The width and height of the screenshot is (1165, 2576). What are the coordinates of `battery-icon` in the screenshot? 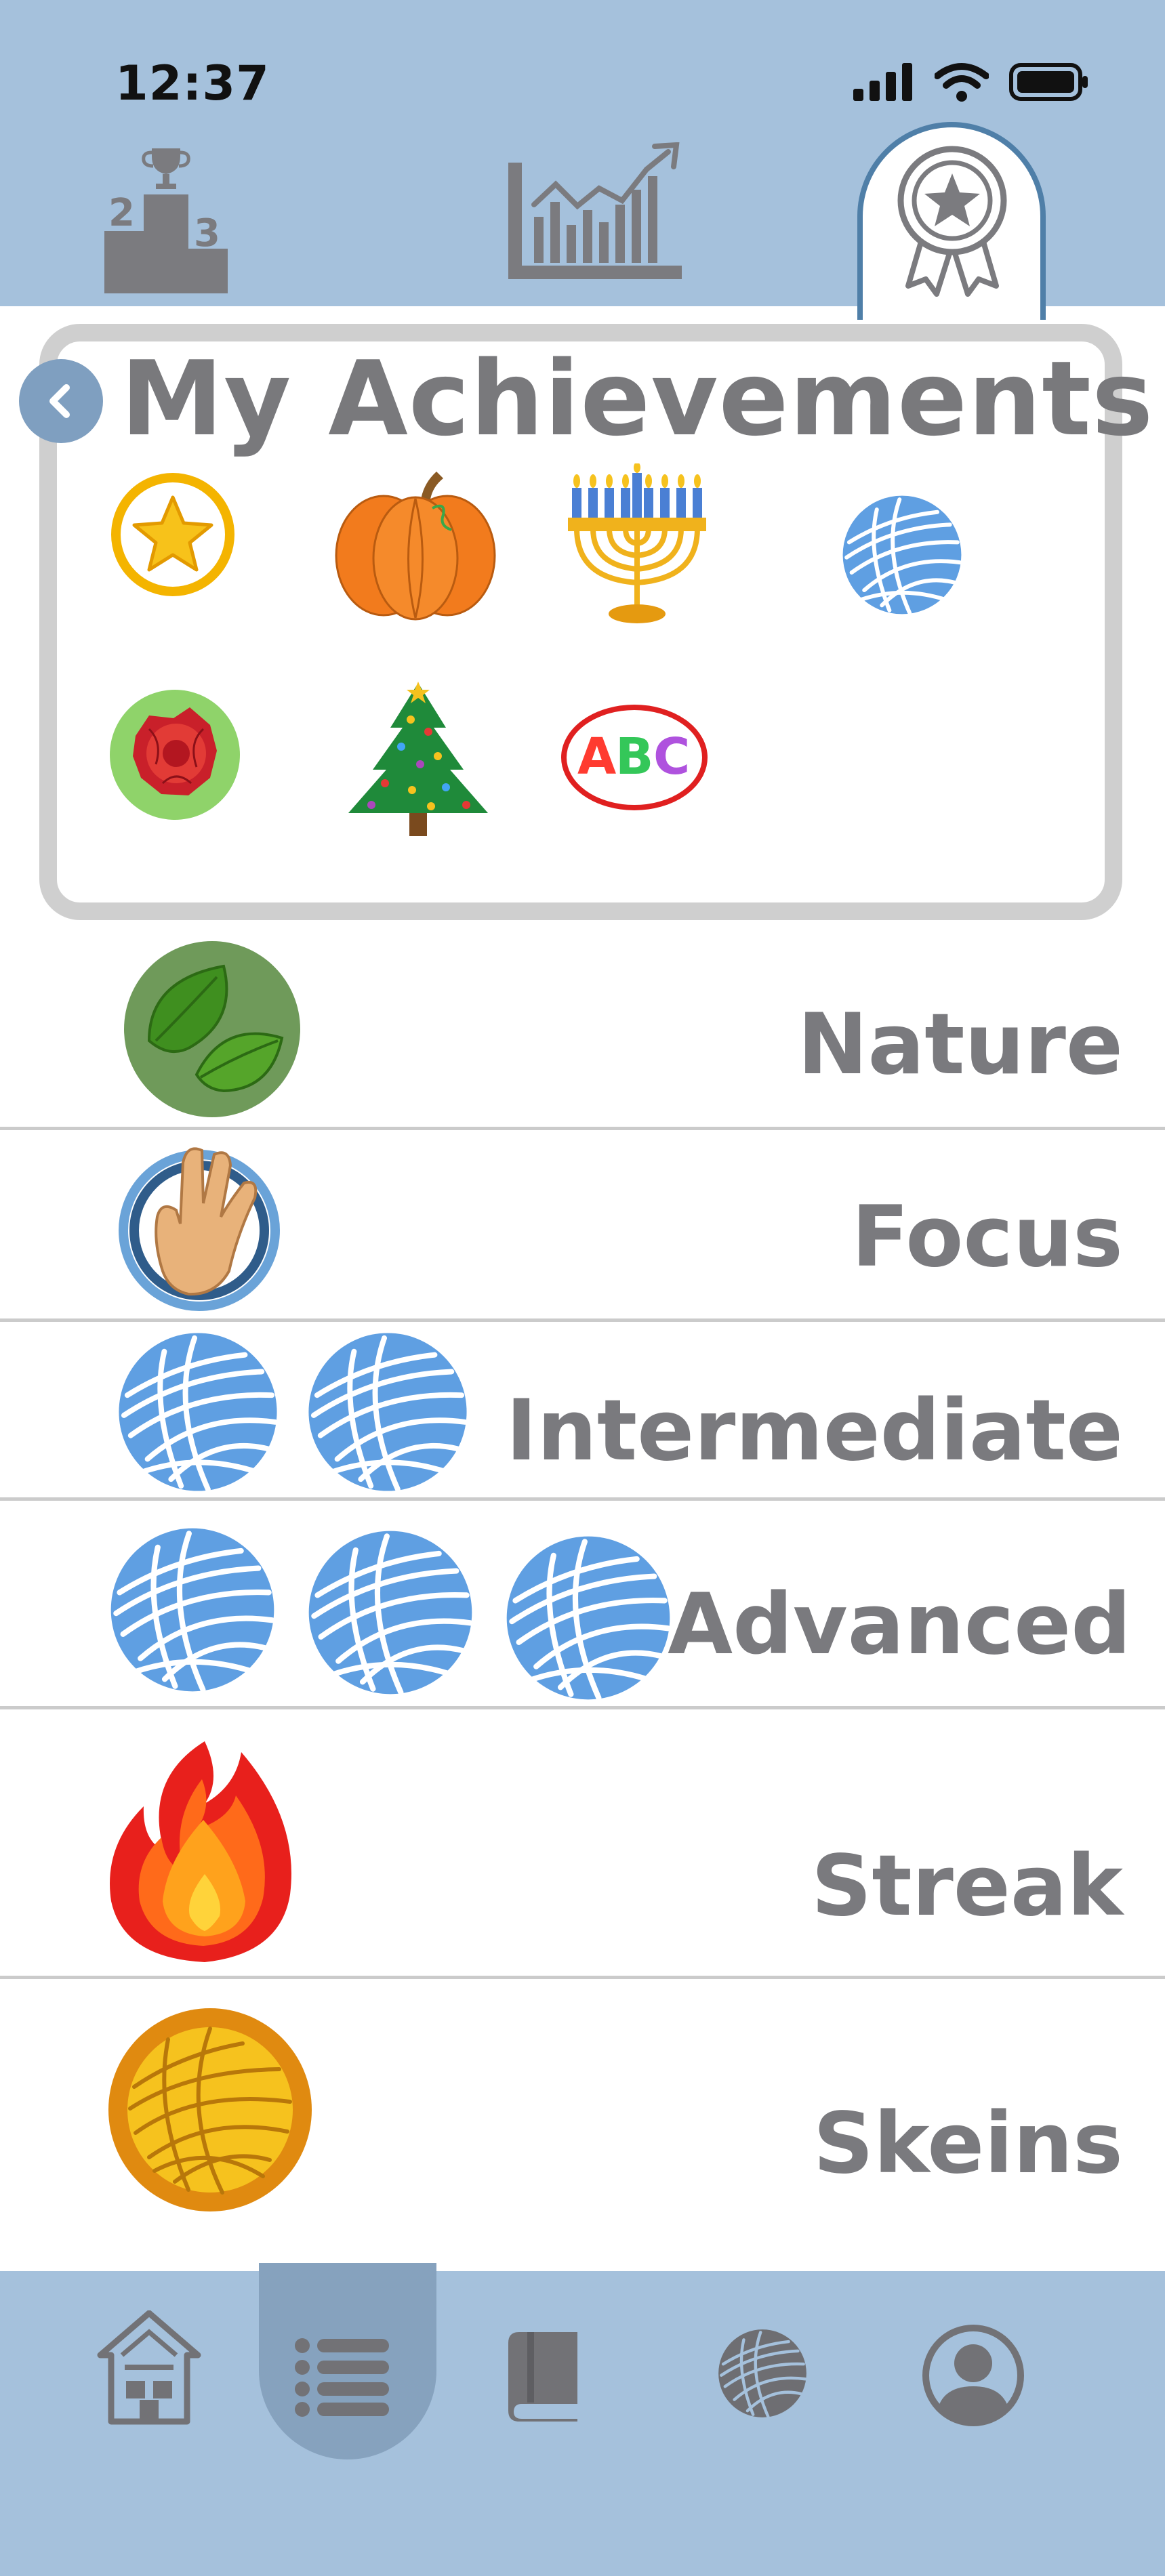 It's located at (1048, 82).